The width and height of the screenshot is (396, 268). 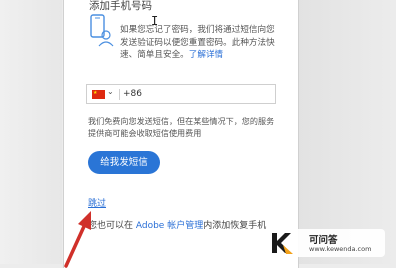 I want to click on watermark-url: www.kewenda.com, so click(x=340, y=249).